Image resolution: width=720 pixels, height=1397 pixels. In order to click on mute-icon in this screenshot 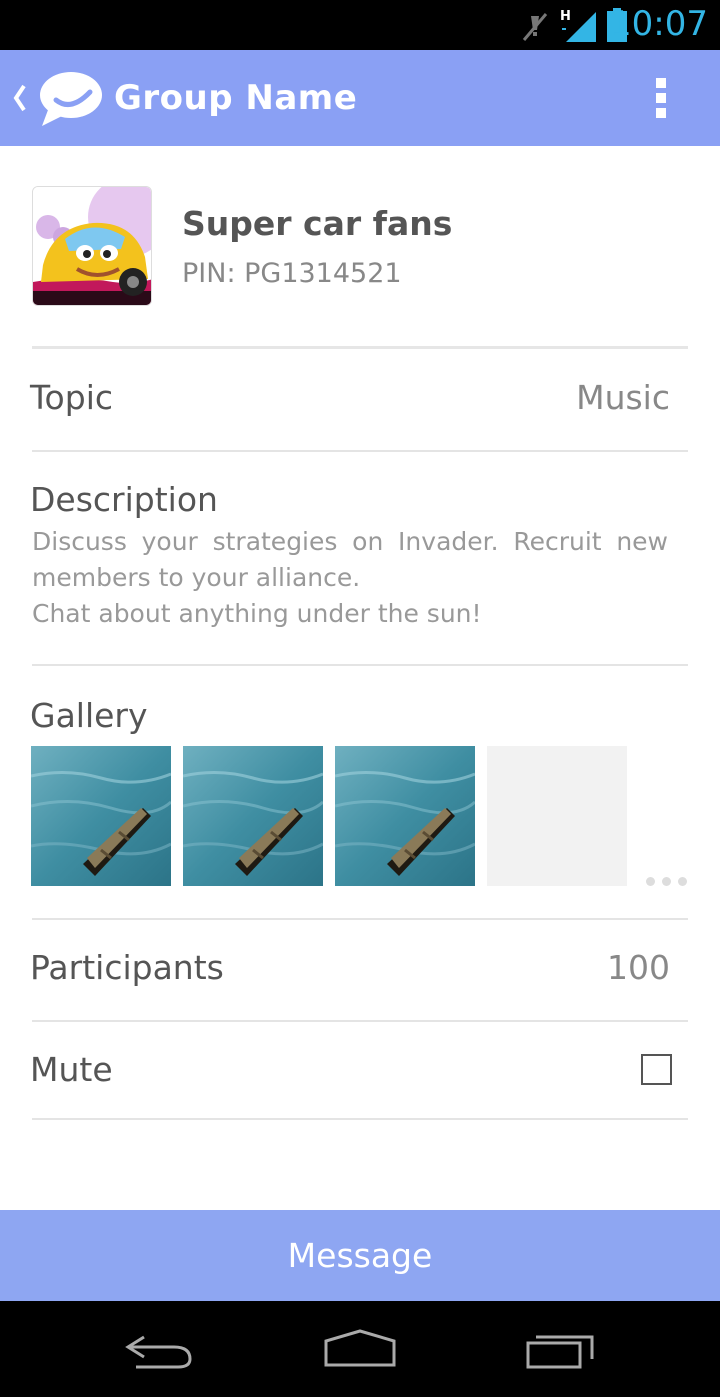, I will do `click(535, 27)`.